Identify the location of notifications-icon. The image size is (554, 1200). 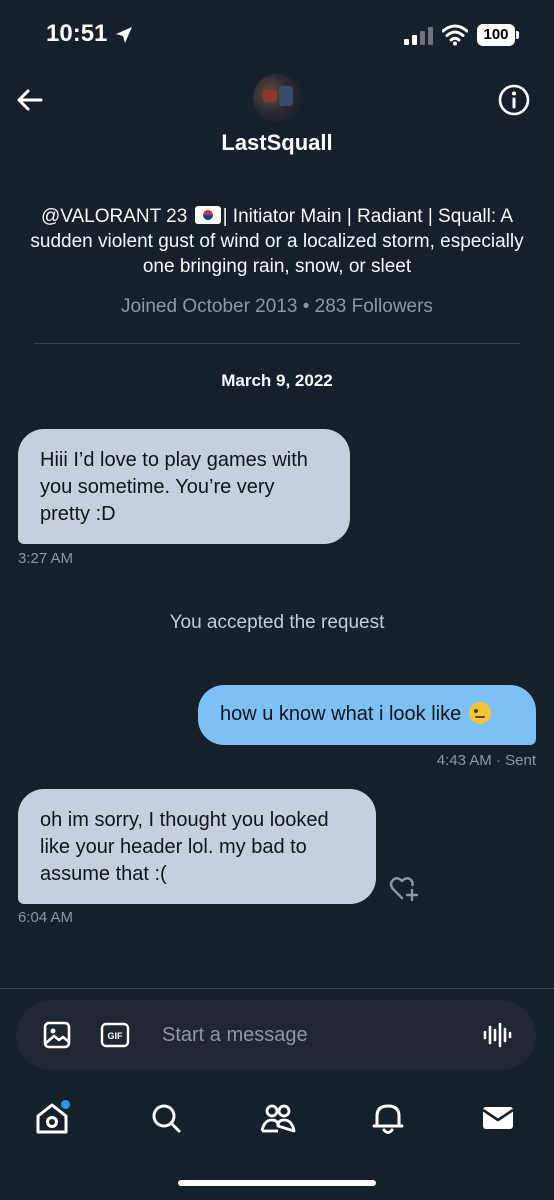
(388, 1119).